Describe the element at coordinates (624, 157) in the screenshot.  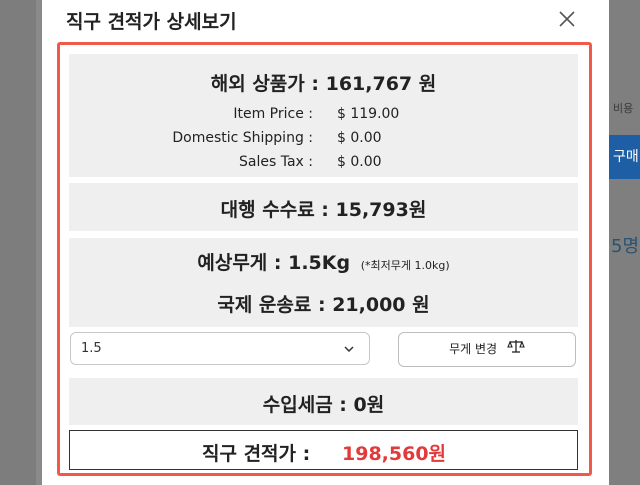
I see `background-buy-button: 구매` at that location.